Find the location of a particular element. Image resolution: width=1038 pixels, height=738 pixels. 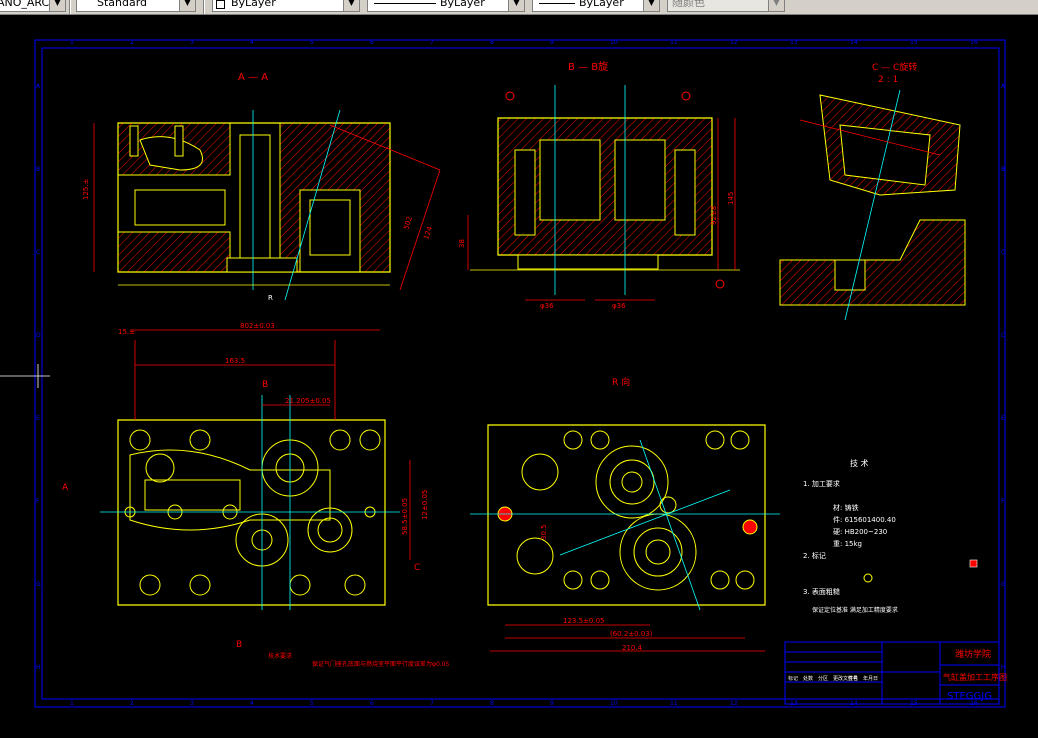

title-role-label: 签名 is located at coordinates (853, 678).